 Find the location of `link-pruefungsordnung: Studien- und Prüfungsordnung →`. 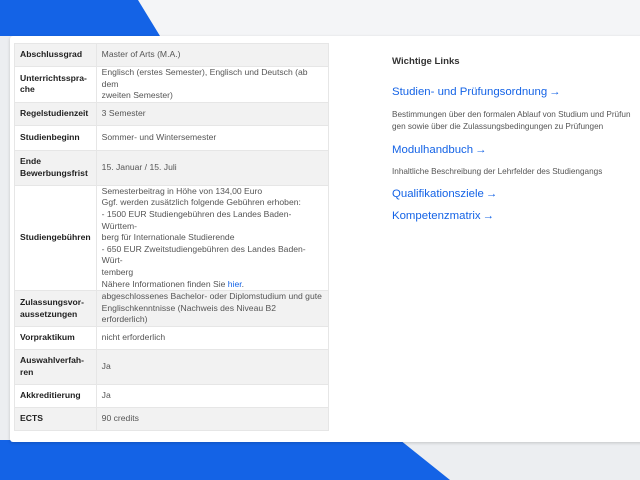

link-pruefungsordnung: Studien- und Prüfungsordnung → is located at coordinates (476, 92).